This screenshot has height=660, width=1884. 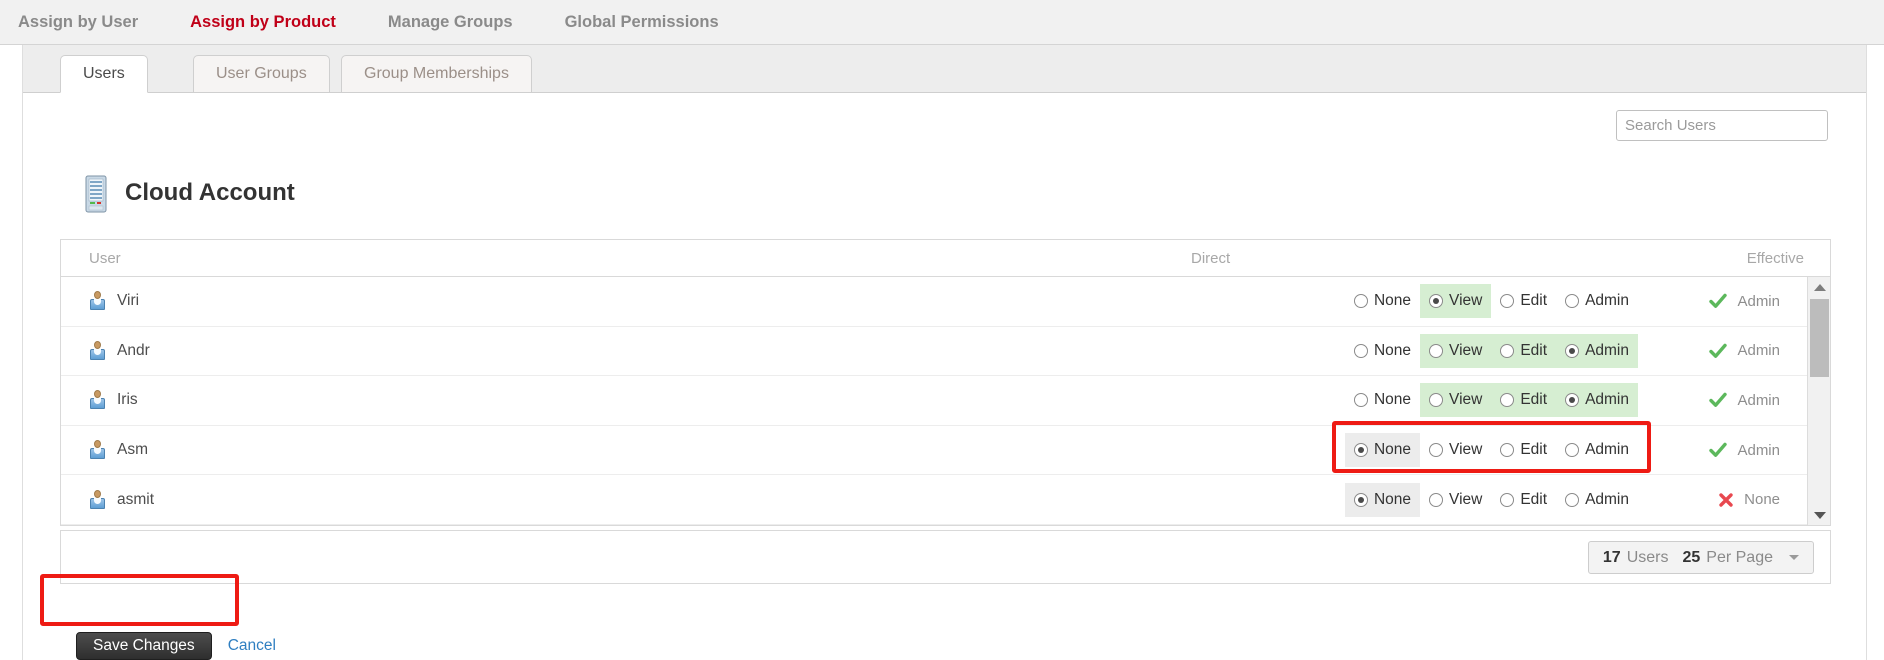 What do you see at coordinates (642, 22) in the screenshot?
I see `nav-item-global-permissions: Global Permissions` at bounding box center [642, 22].